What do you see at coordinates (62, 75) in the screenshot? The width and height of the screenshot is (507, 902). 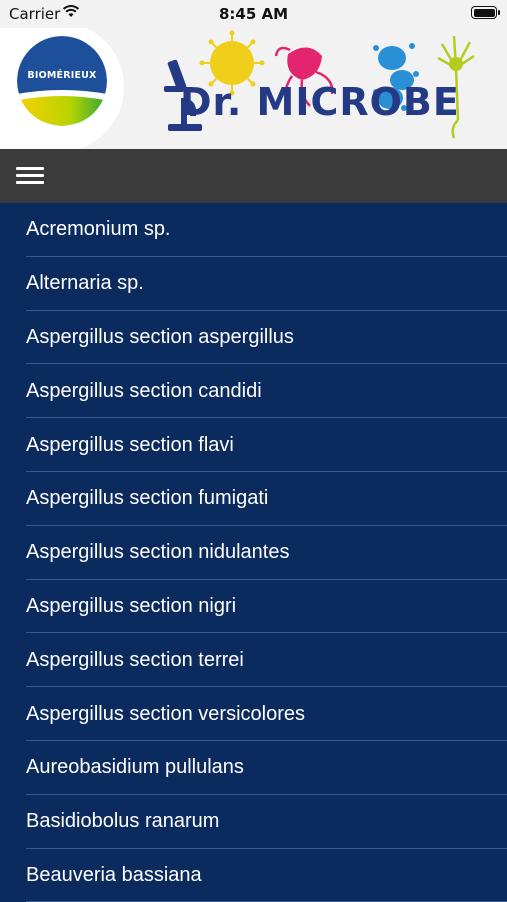 I see `biomerieux-wordmark: BIOMÉRIEUX` at bounding box center [62, 75].